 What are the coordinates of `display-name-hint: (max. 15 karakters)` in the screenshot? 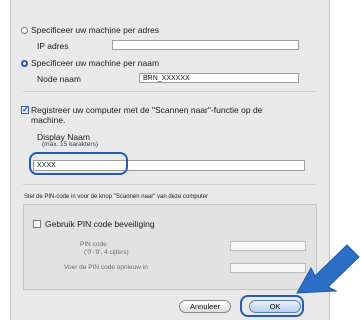 It's located at (70, 144).